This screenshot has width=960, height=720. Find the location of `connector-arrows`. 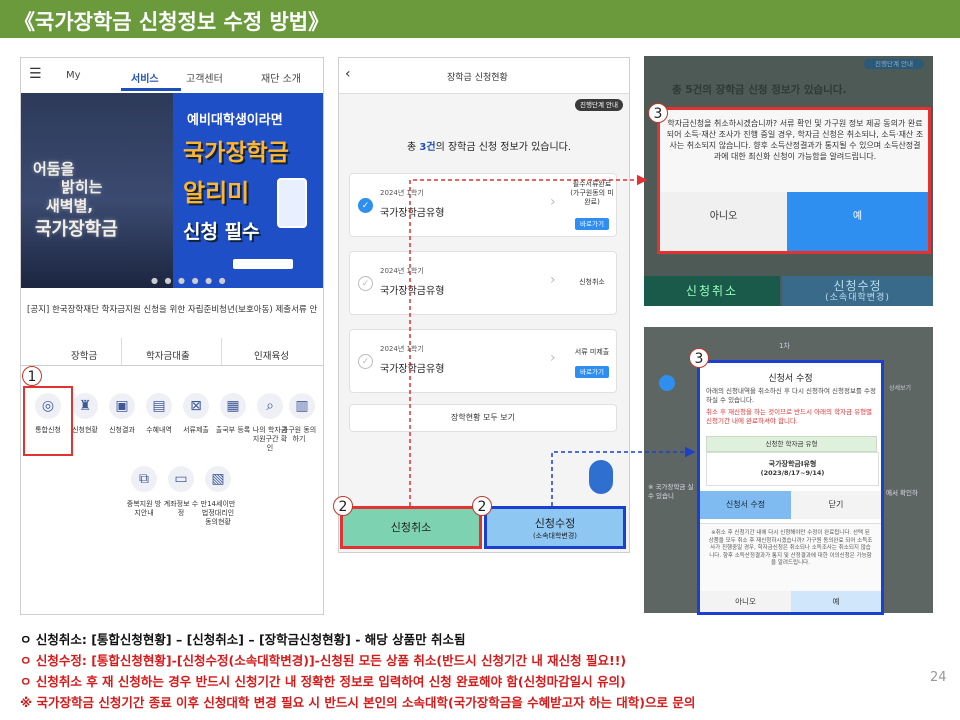

connector-arrows is located at coordinates (552, 340).